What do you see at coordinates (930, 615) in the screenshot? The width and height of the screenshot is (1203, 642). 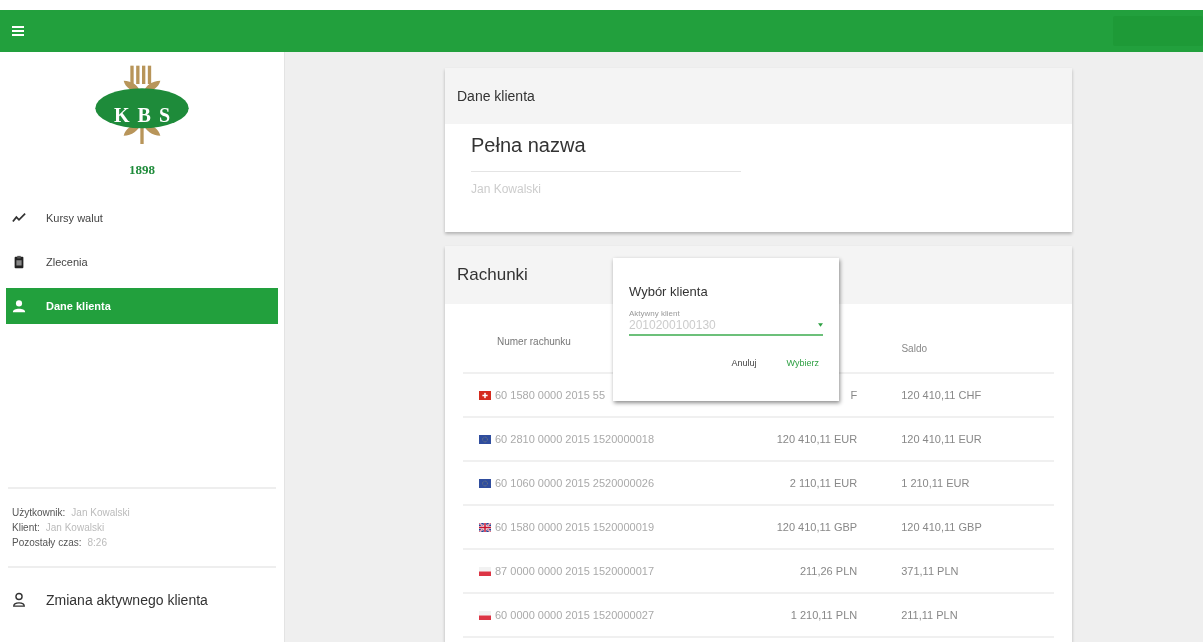 I see `balance-amount: 211,11 PLN` at bounding box center [930, 615].